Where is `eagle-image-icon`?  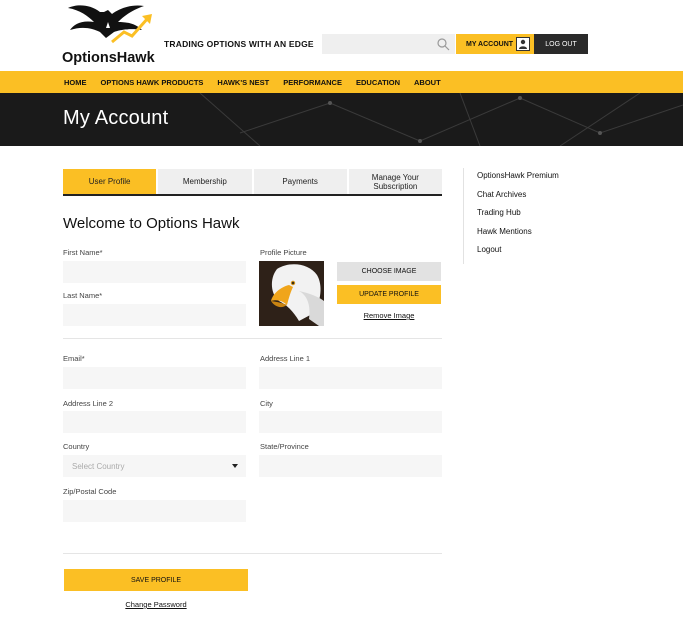 eagle-image-icon is located at coordinates (291, 293).